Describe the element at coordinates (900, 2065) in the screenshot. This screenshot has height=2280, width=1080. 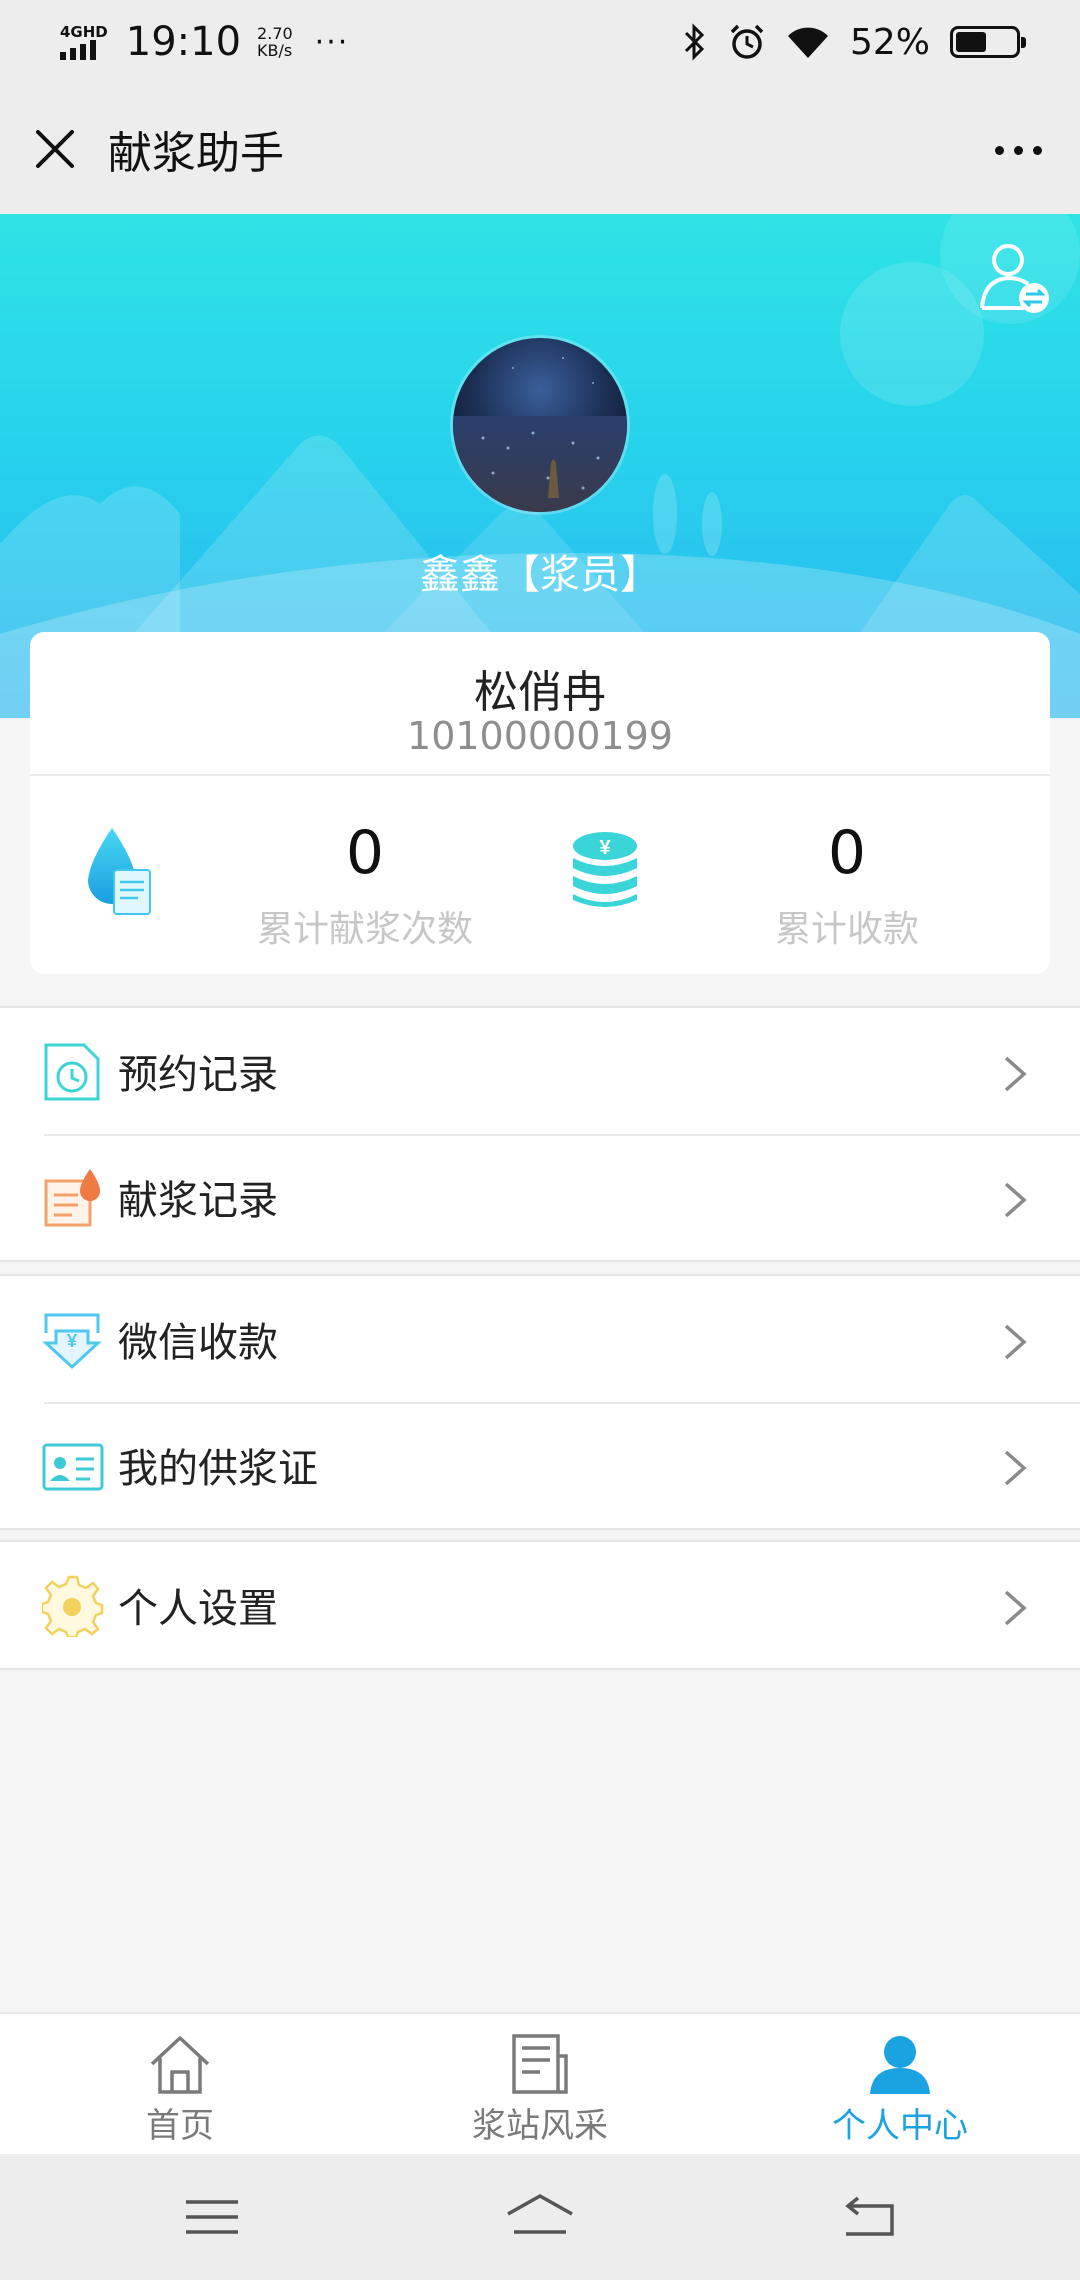
I see `user-icon` at that location.